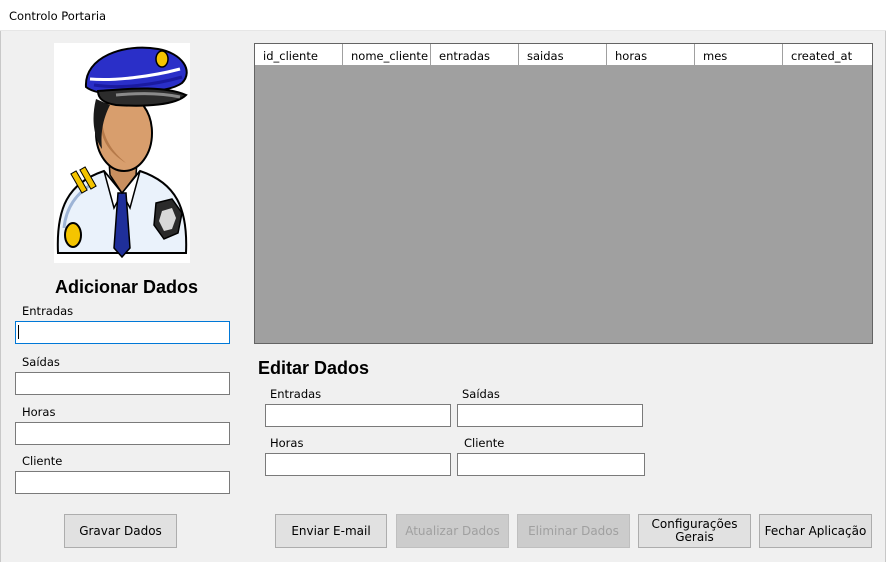 This screenshot has width=886, height=562. Describe the element at coordinates (122, 153) in the screenshot. I see `security-guard-icon` at that location.